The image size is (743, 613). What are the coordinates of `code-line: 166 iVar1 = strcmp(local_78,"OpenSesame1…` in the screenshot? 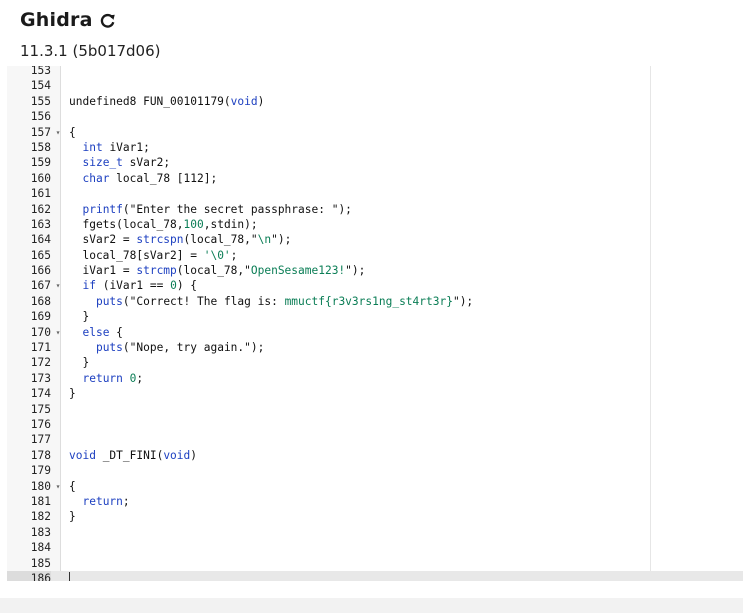 It's located at (375, 270).